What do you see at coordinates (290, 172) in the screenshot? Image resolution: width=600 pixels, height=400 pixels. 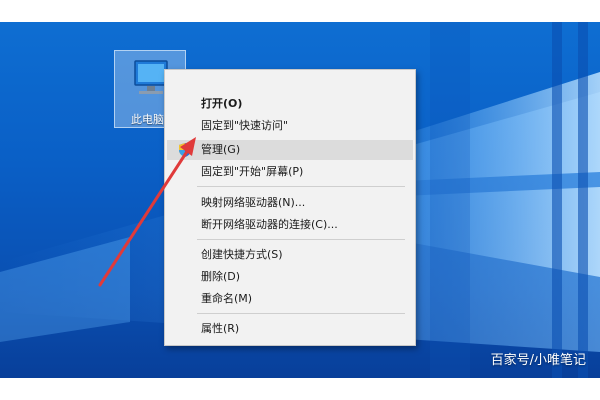 I see `menu-item-pin-start: 固定到"开始"屏幕(P)` at bounding box center [290, 172].